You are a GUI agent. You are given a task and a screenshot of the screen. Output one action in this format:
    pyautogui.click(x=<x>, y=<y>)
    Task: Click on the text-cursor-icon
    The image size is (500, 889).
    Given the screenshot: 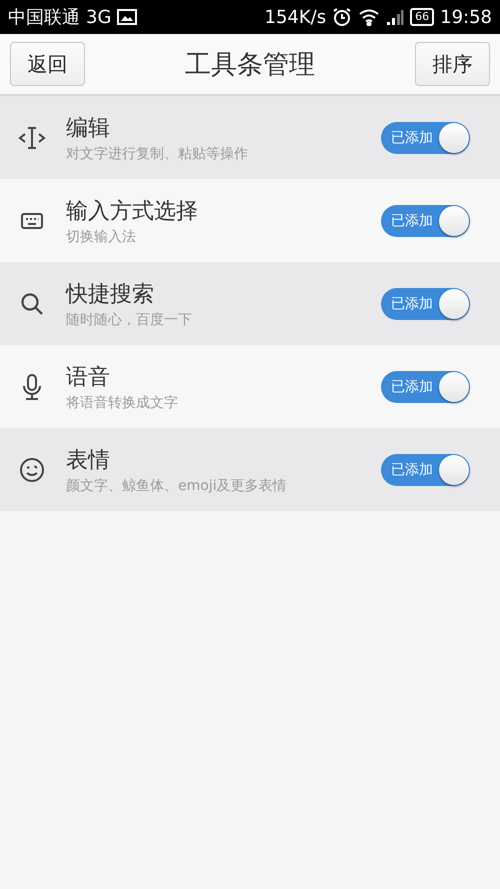 What is the action you would take?
    pyautogui.click(x=32, y=137)
    